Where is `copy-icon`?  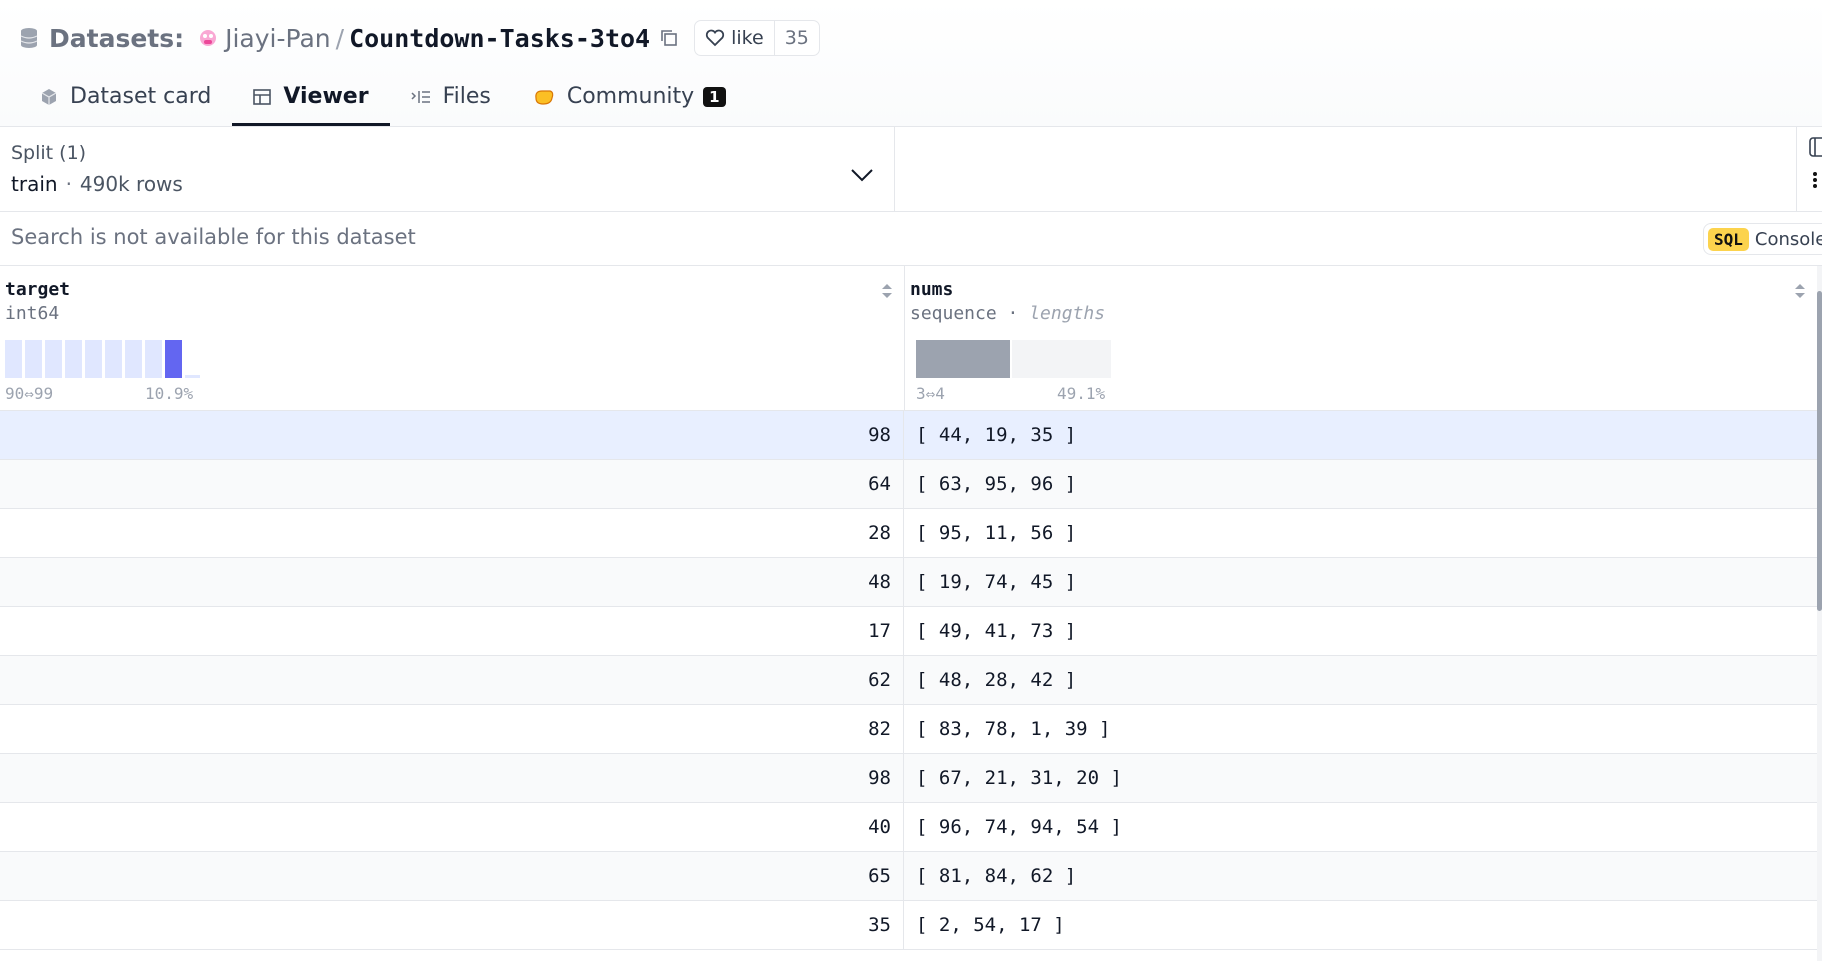
copy-icon is located at coordinates (669, 38).